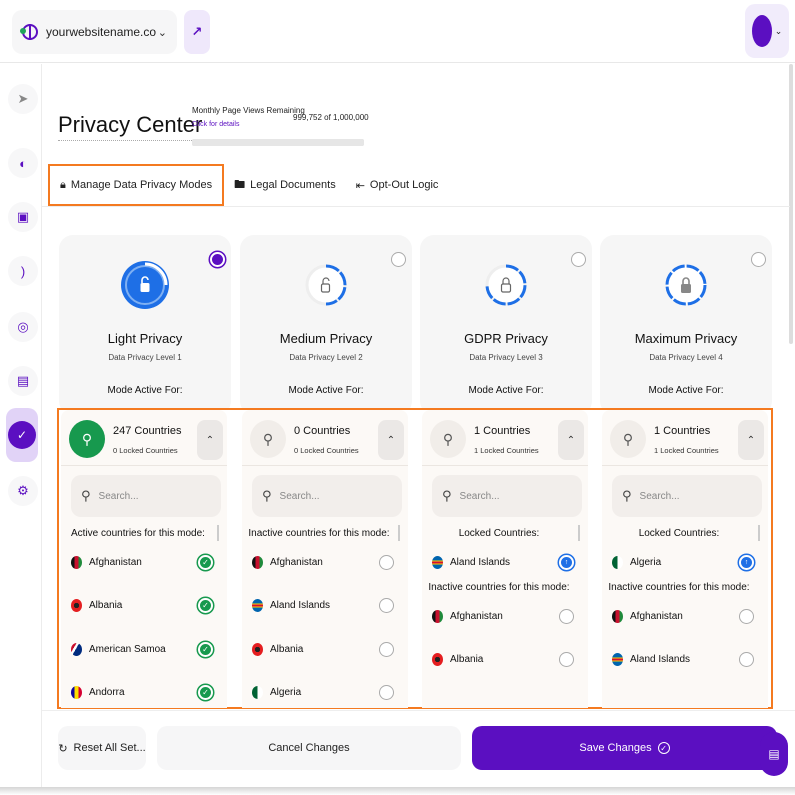  I want to click on country-count: 247 Countries, so click(147, 431).